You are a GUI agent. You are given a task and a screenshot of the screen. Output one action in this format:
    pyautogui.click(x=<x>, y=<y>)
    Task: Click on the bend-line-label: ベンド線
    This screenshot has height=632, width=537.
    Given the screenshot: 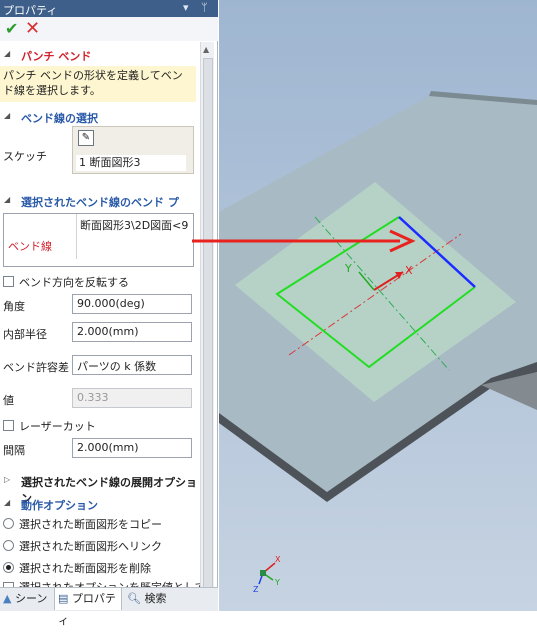 What is the action you would take?
    pyautogui.click(x=30, y=246)
    